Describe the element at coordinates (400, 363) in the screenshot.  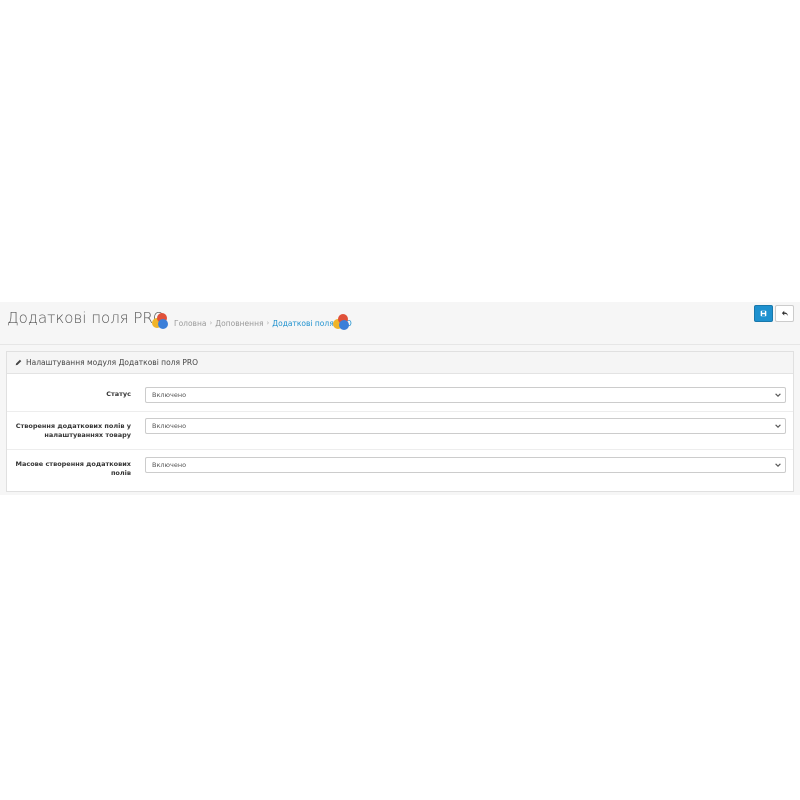
I see `panel-heading: Налаштування модуля Додаткові поля PRO` at that location.